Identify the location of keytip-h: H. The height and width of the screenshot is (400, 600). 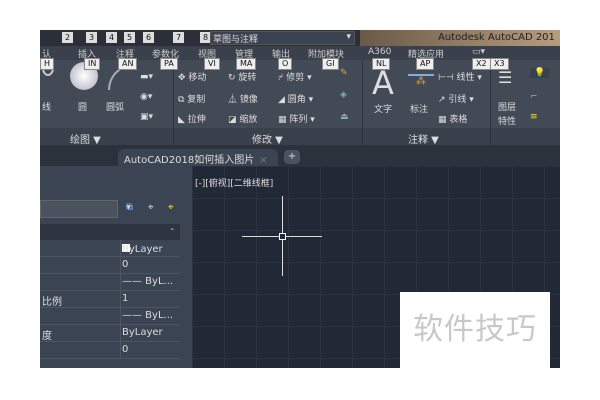
(47, 64).